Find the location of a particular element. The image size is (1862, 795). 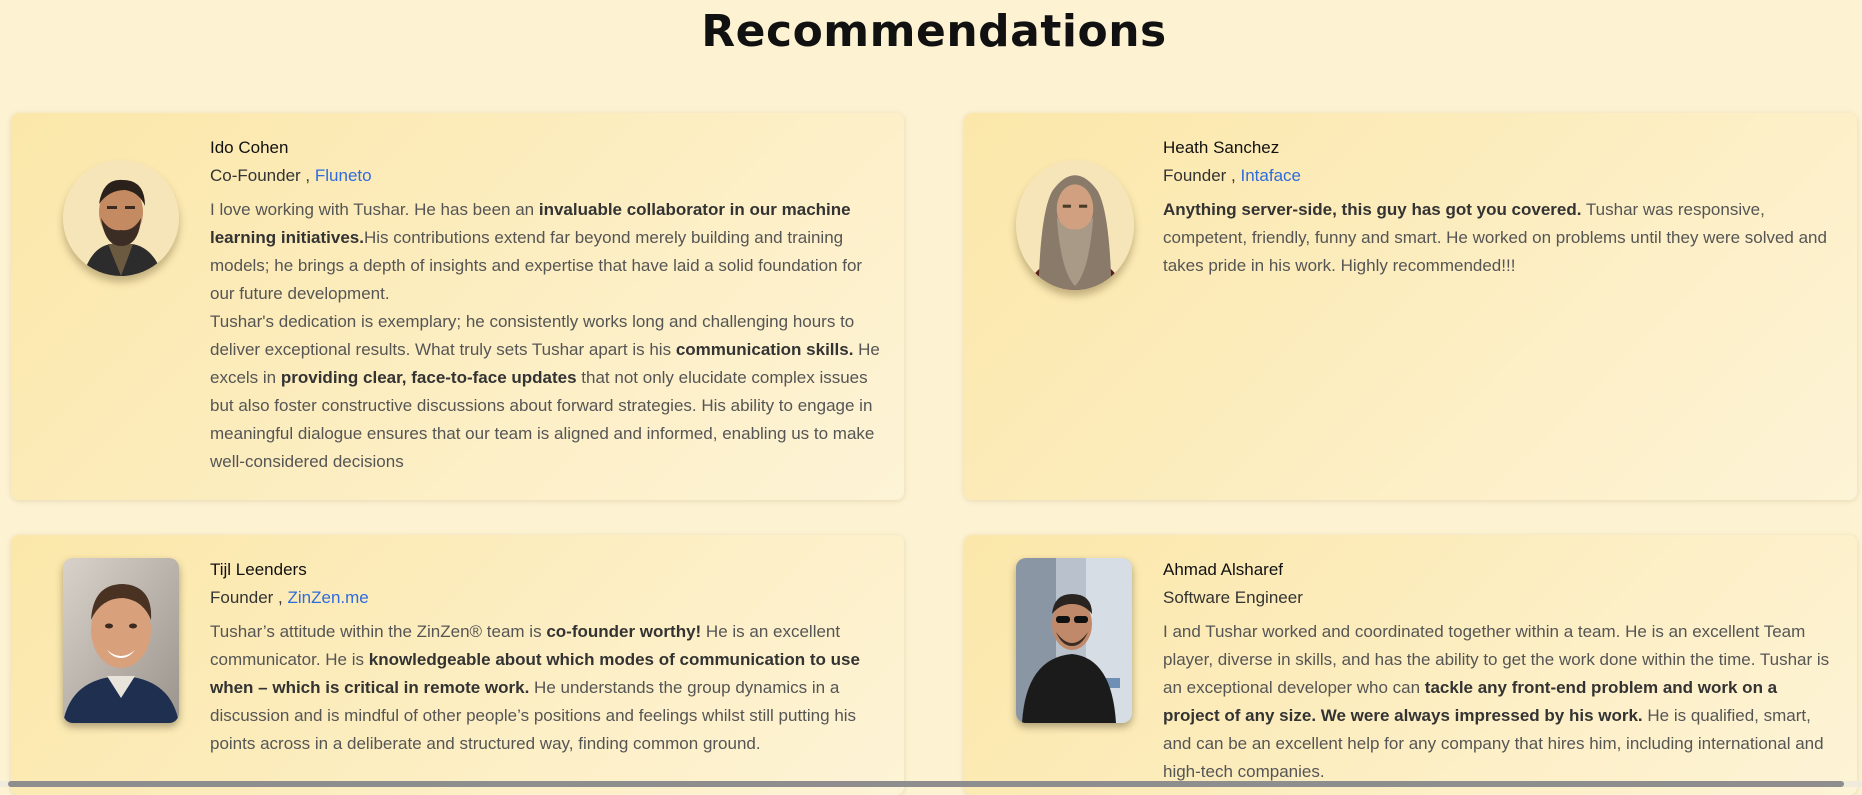

smiling-man-photo-icon is located at coordinates (121, 640).